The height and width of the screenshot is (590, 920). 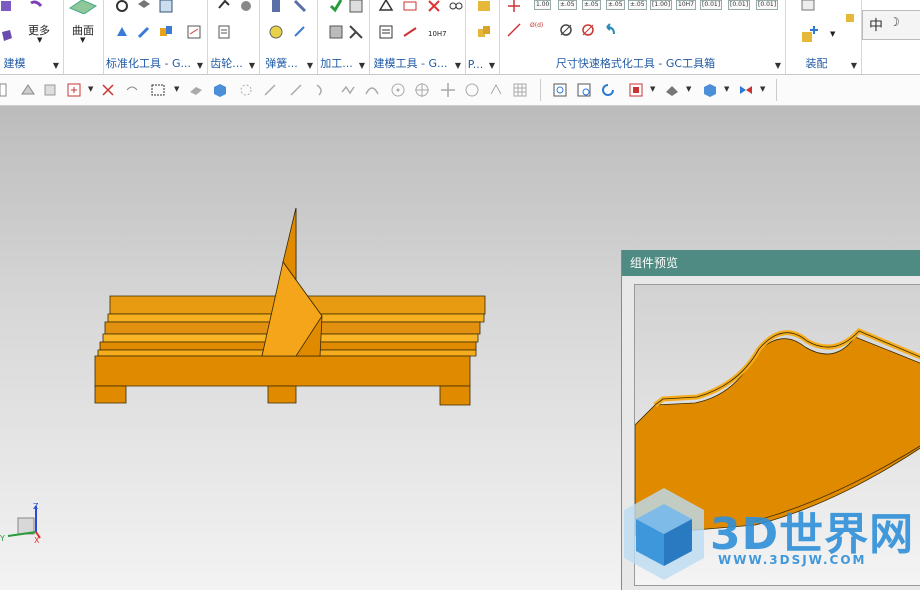 What do you see at coordinates (652, 89) in the screenshot?
I see `view-orient-dropdown-icon: ▼` at bounding box center [652, 89].